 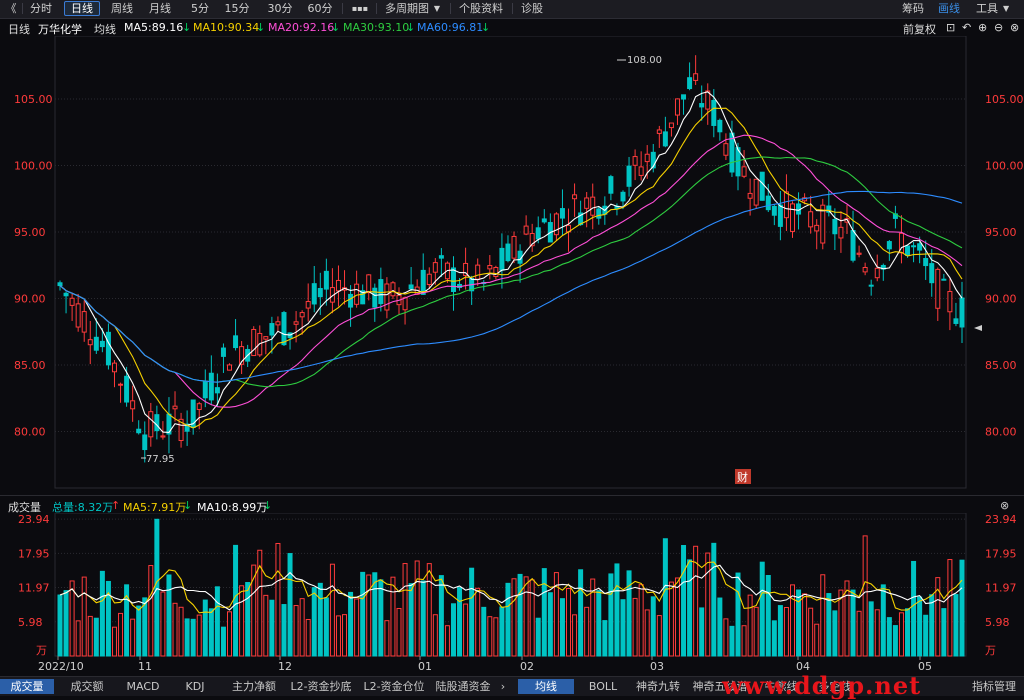 I want to click on date-tick-label: 11, so click(x=145, y=666).